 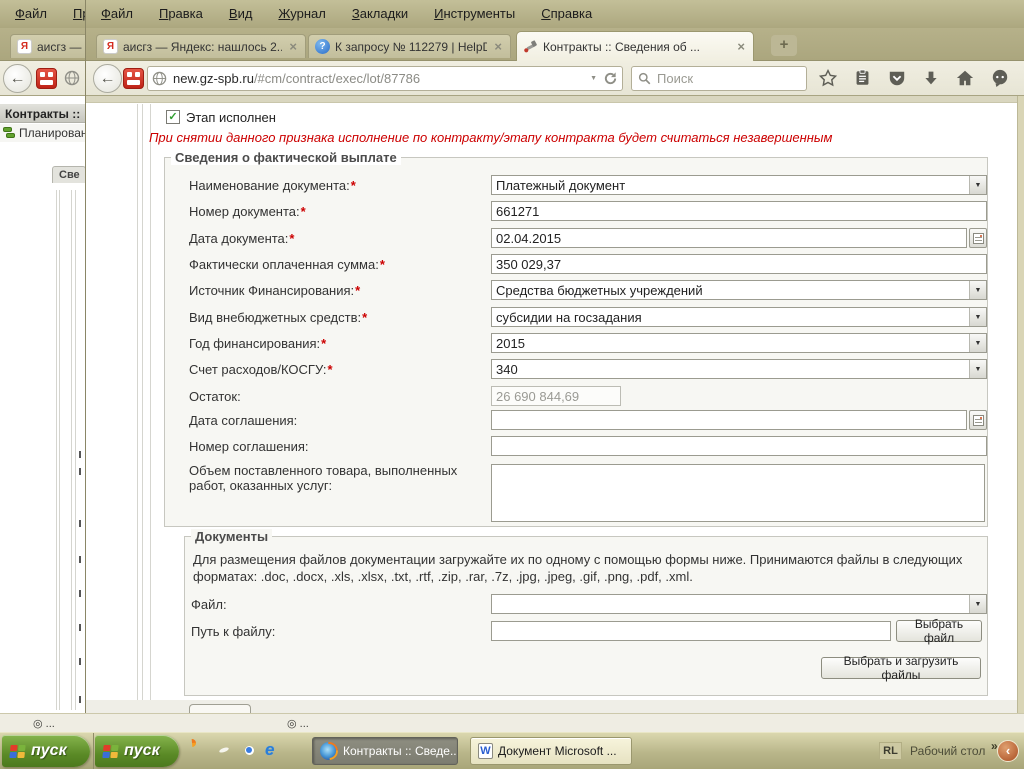 What do you see at coordinates (48, 46) in the screenshot?
I see `back-window-tab: Я аисгз —` at bounding box center [48, 46].